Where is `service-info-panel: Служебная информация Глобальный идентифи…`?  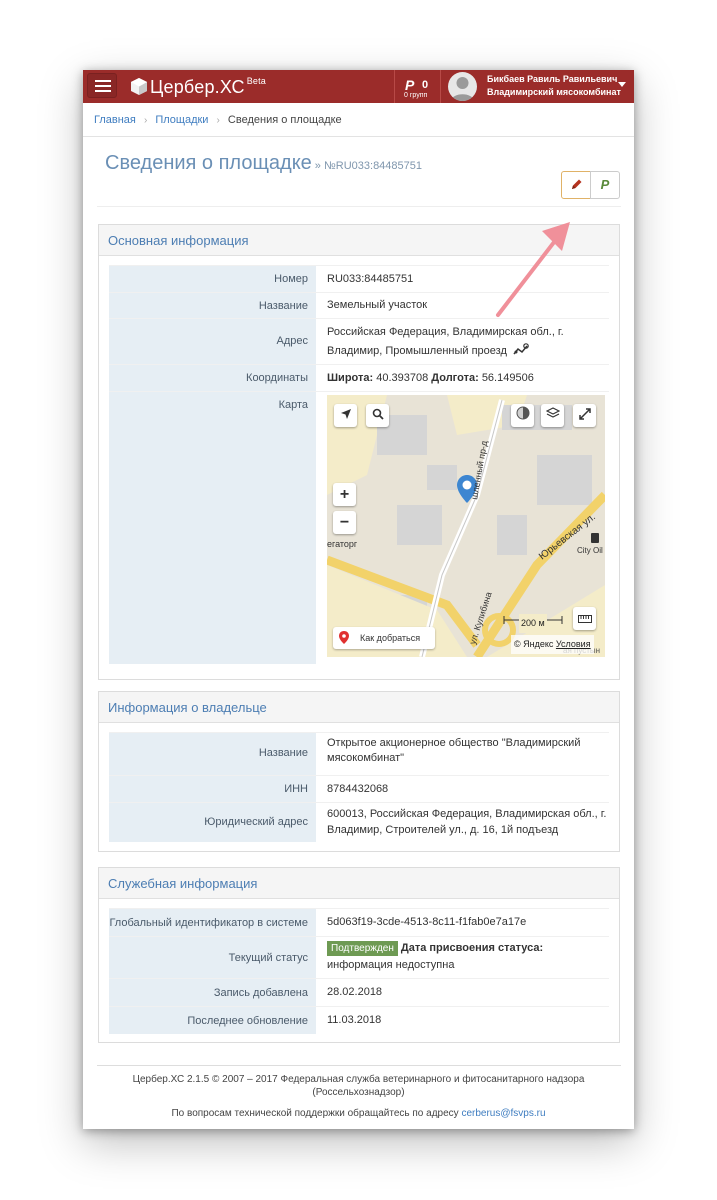 service-info-panel: Служебная информация Глобальный идентифи… is located at coordinates (359, 955).